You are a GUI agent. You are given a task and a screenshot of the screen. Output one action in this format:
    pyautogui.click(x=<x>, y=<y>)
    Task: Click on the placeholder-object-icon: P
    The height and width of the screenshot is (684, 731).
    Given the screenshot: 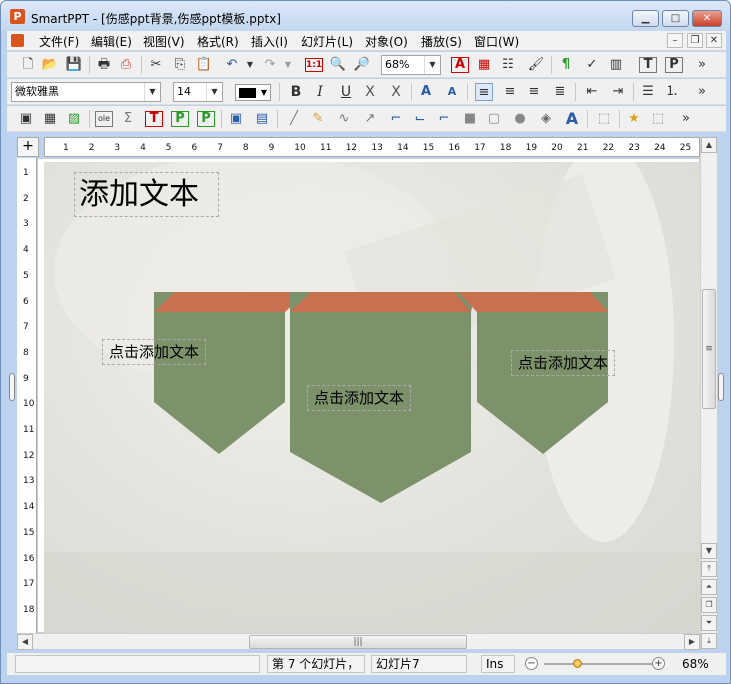 What is the action you would take?
    pyautogui.click(x=206, y=119)
    